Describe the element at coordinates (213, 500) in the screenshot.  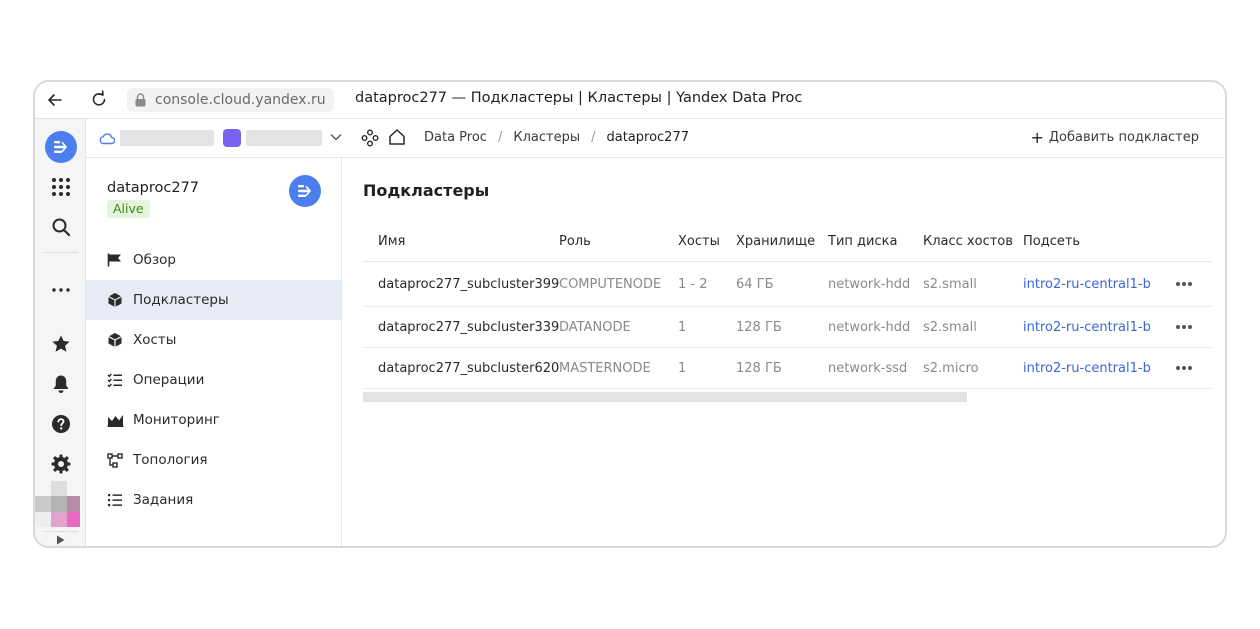
I see `menu-item-jobs: Задания` at that location.